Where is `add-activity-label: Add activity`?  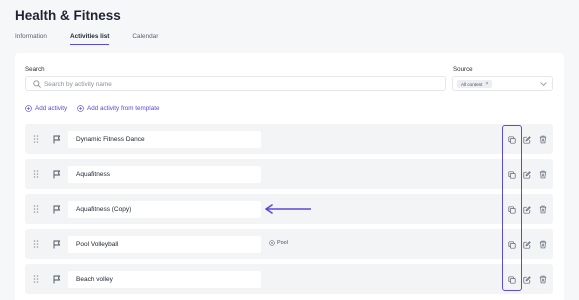 add-activity-label: Add activity is located at coordinates (51, 108).